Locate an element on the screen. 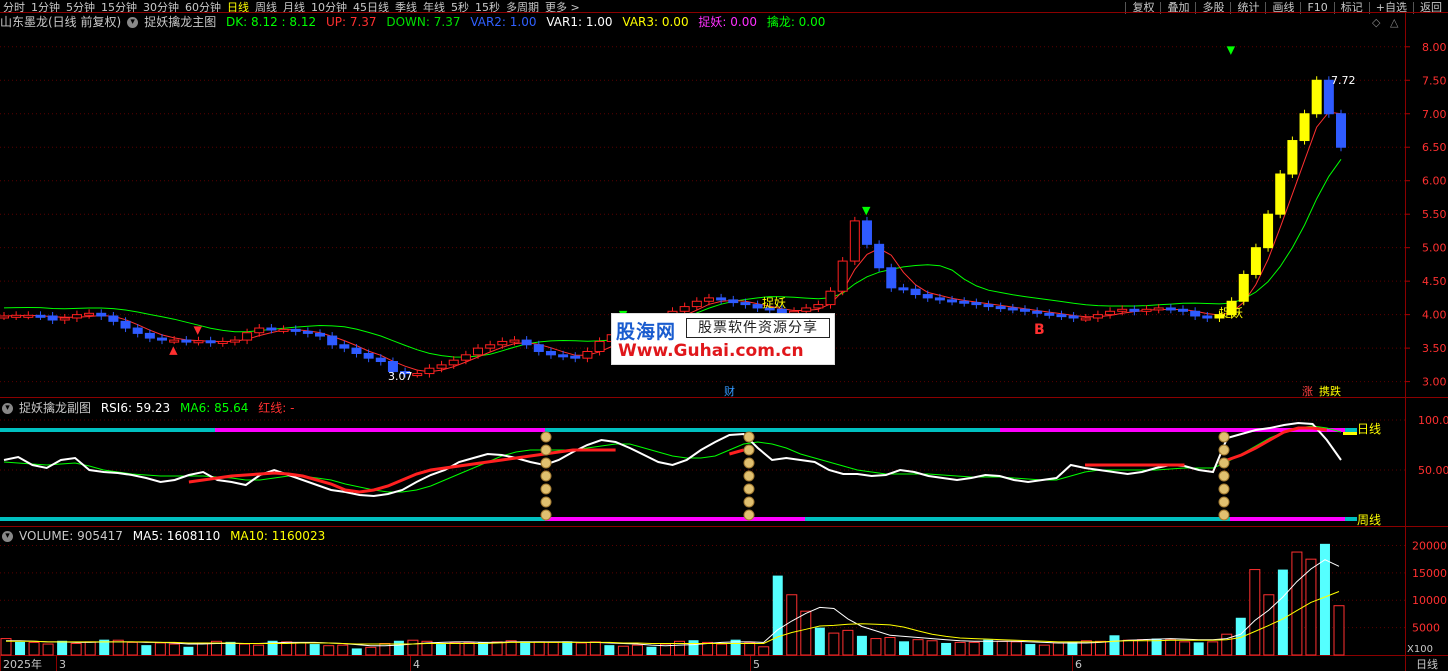 The image size is (1448, 671). y-tick-label: 15000 is located at coordinates (1429, 573).